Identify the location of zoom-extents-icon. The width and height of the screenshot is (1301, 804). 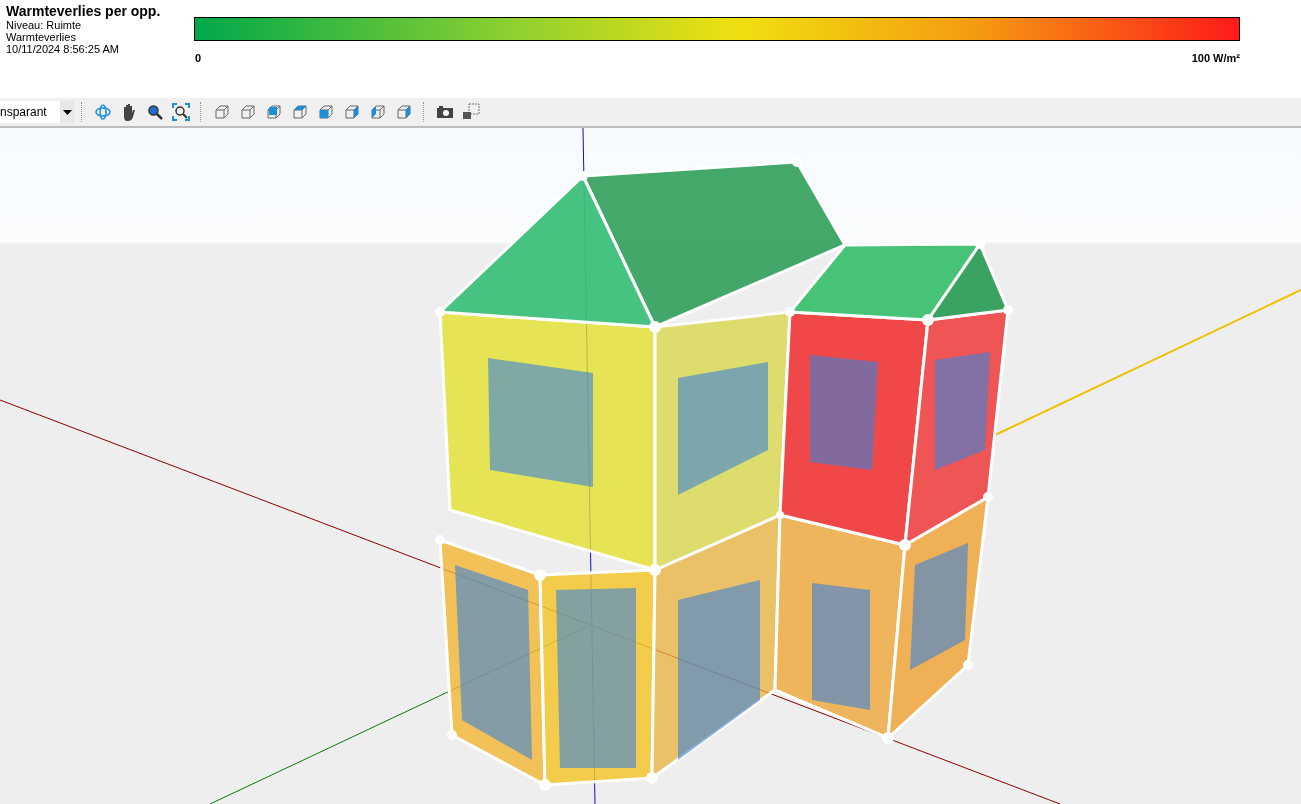
(181, 112).